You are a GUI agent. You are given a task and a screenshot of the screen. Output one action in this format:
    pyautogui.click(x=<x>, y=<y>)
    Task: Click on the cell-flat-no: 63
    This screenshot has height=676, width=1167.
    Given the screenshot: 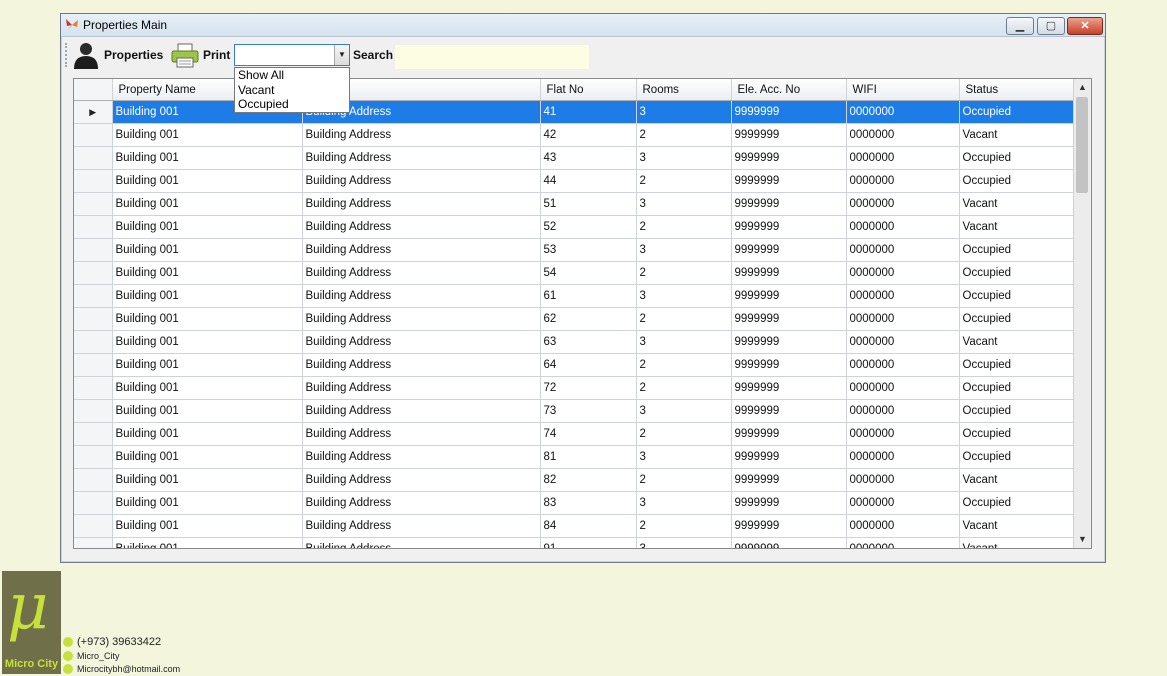 What is the action you would take?
    pyautogui.click(x=588, y=342)
    